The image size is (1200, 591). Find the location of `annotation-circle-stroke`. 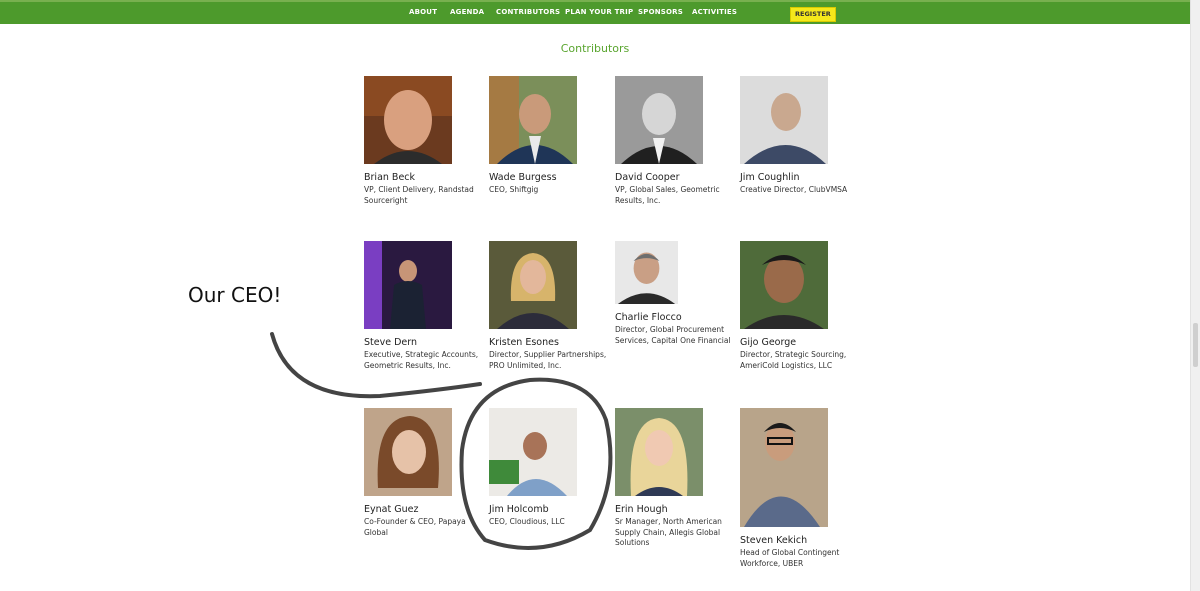

annotation-circle-stroke is located at coordinates (536, 463).